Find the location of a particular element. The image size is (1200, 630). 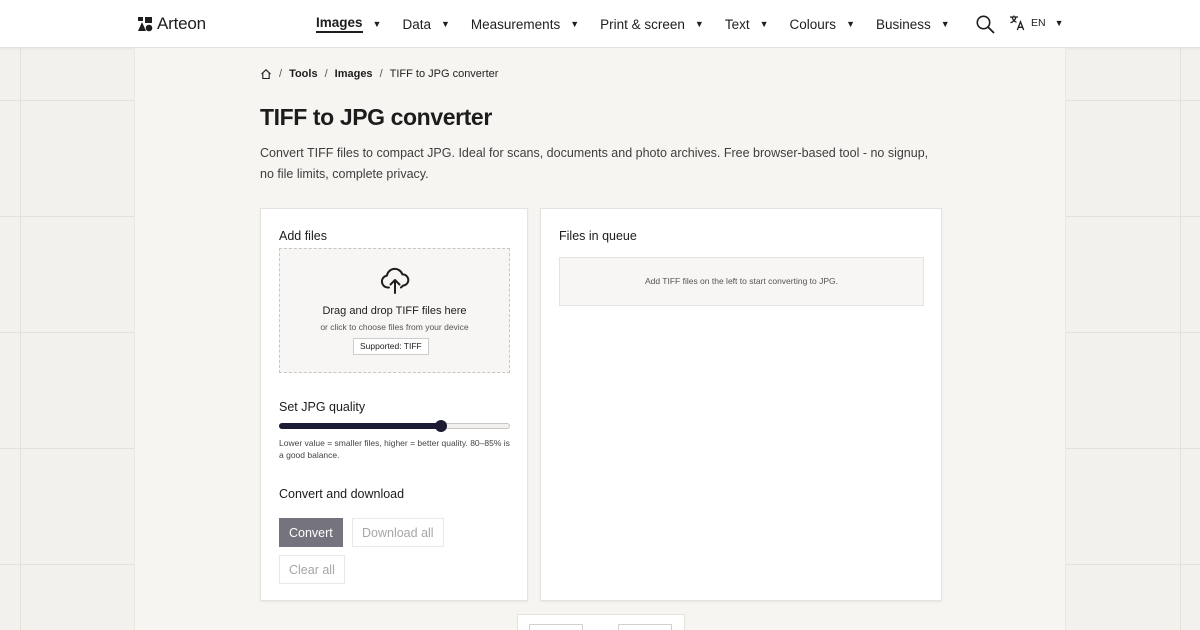

nav-item-label: Data is located at coordinates (416, 24).